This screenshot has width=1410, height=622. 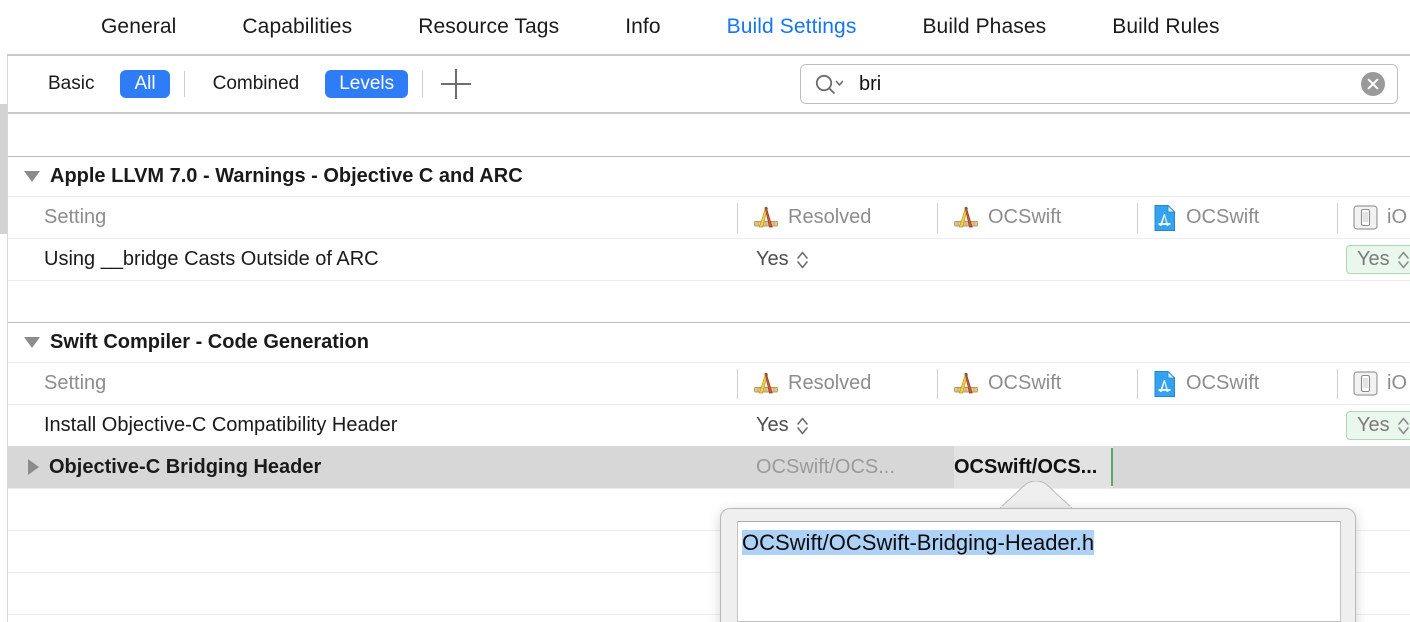 I want to click on bridging-header-value-text: OCSwift/OCSwift-Bridging-Header.h, so click(x=918, y=542).